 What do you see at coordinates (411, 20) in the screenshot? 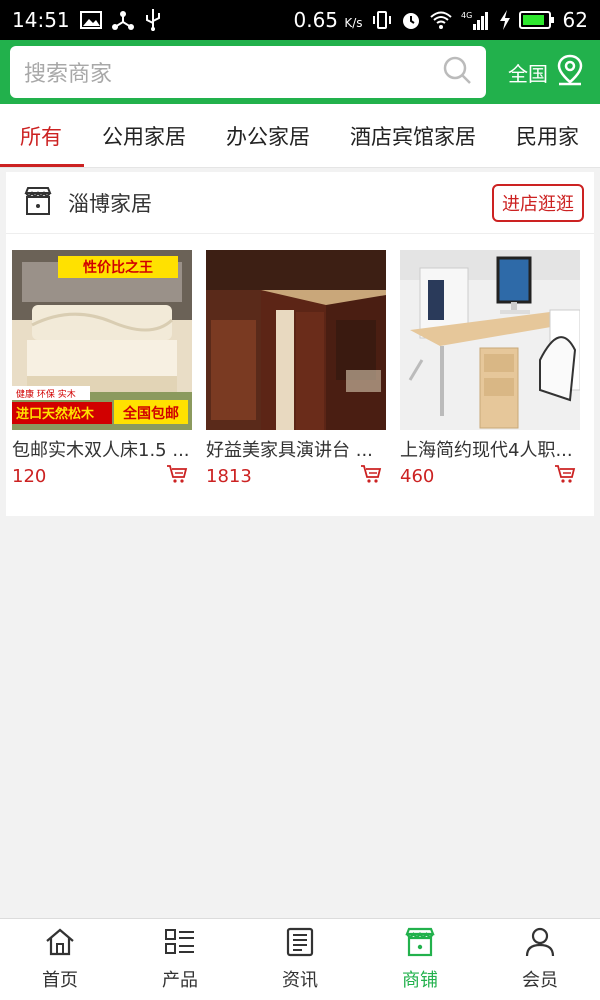
I see `alarm-icon` at bounding box center [411, 20].